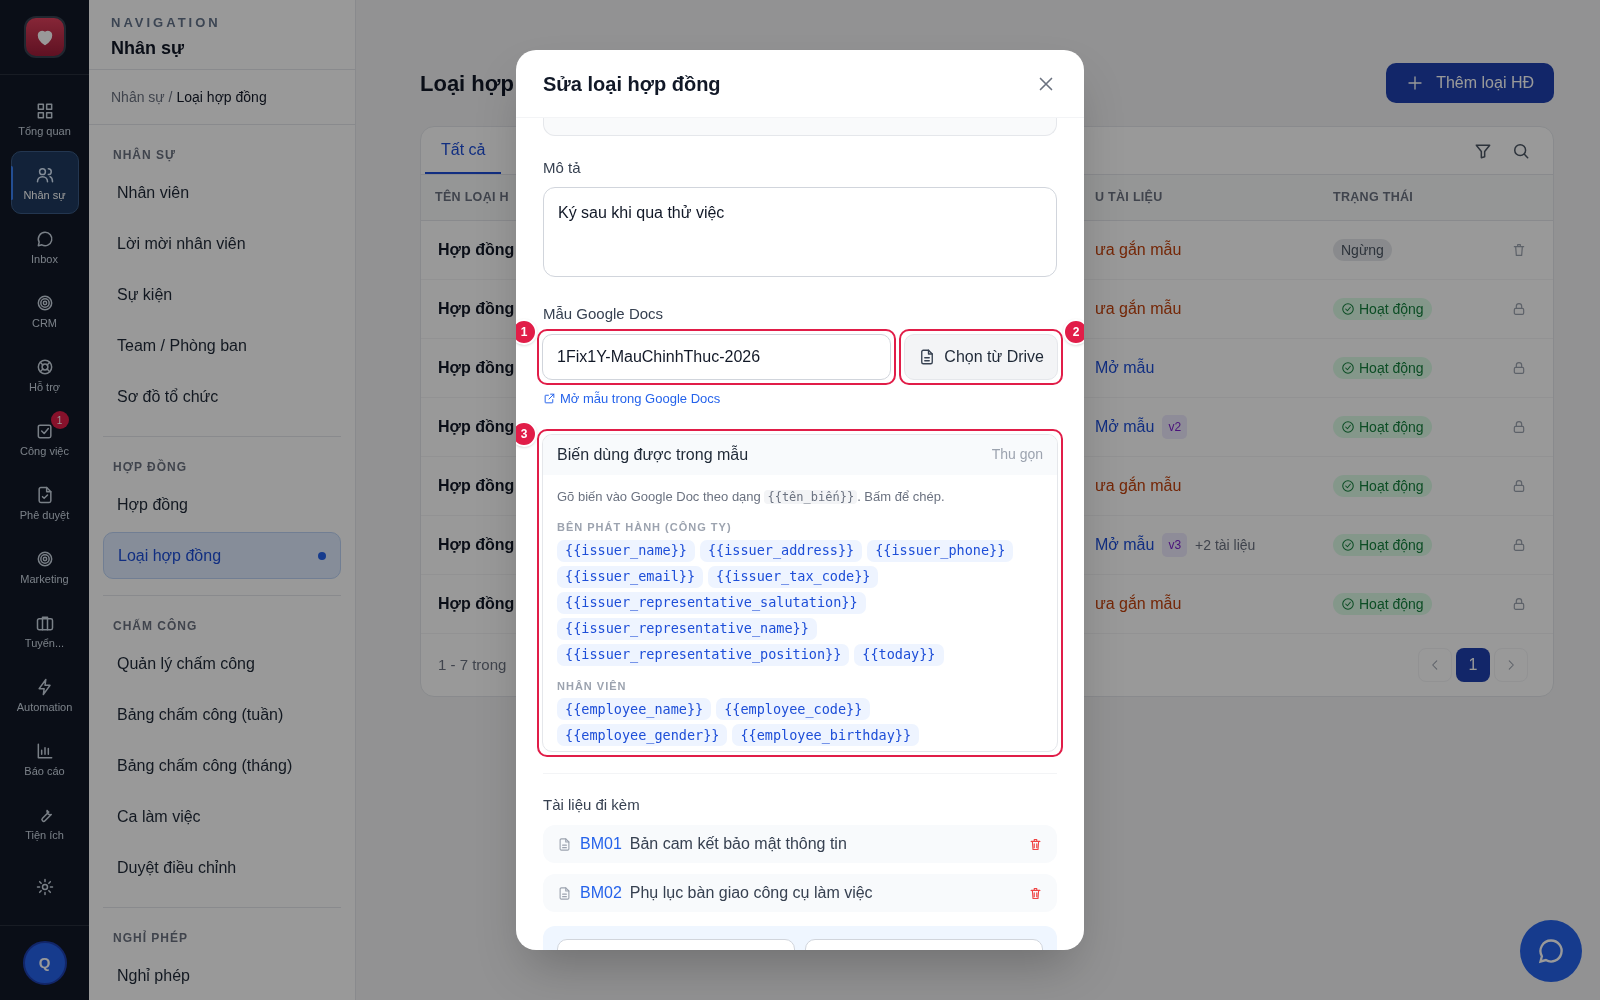 The height and width of the screenshot is (1000, 1600). What do you see at coordinates (44, 246) in the screenshot?
I see `rail-item: Inbox` at bounding box center [44, 246].